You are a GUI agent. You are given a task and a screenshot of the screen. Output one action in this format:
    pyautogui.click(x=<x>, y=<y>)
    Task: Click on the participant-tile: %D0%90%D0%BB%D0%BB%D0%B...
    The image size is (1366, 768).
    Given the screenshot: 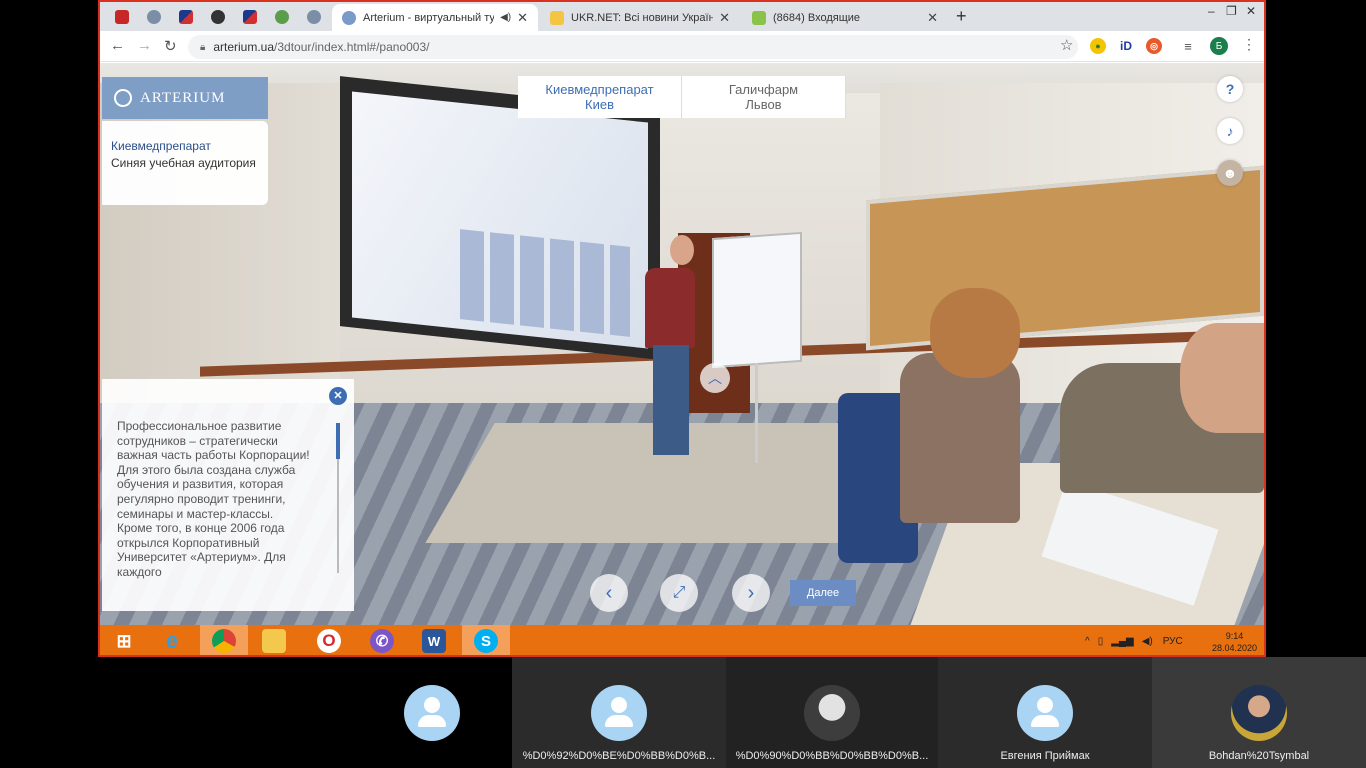 What is the action you would take?
    pyautogui.click(x=832, y=712)
    